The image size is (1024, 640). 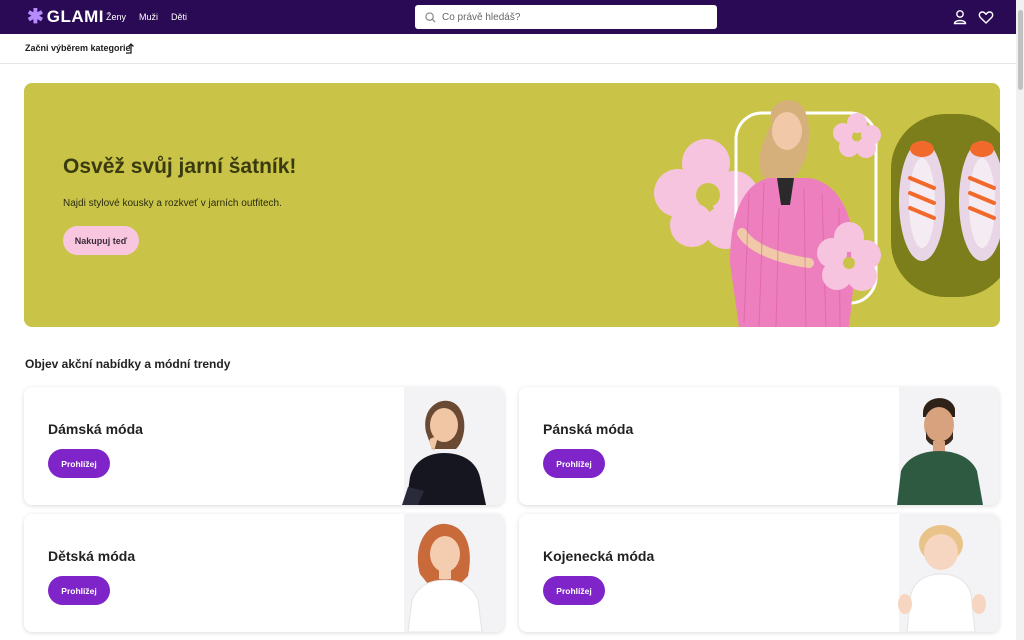 What do you see at coordinates (508, 49) in the screenshot?
I see `category-bar: Začni výběrem kategorie` at bounding box center [508, 49].